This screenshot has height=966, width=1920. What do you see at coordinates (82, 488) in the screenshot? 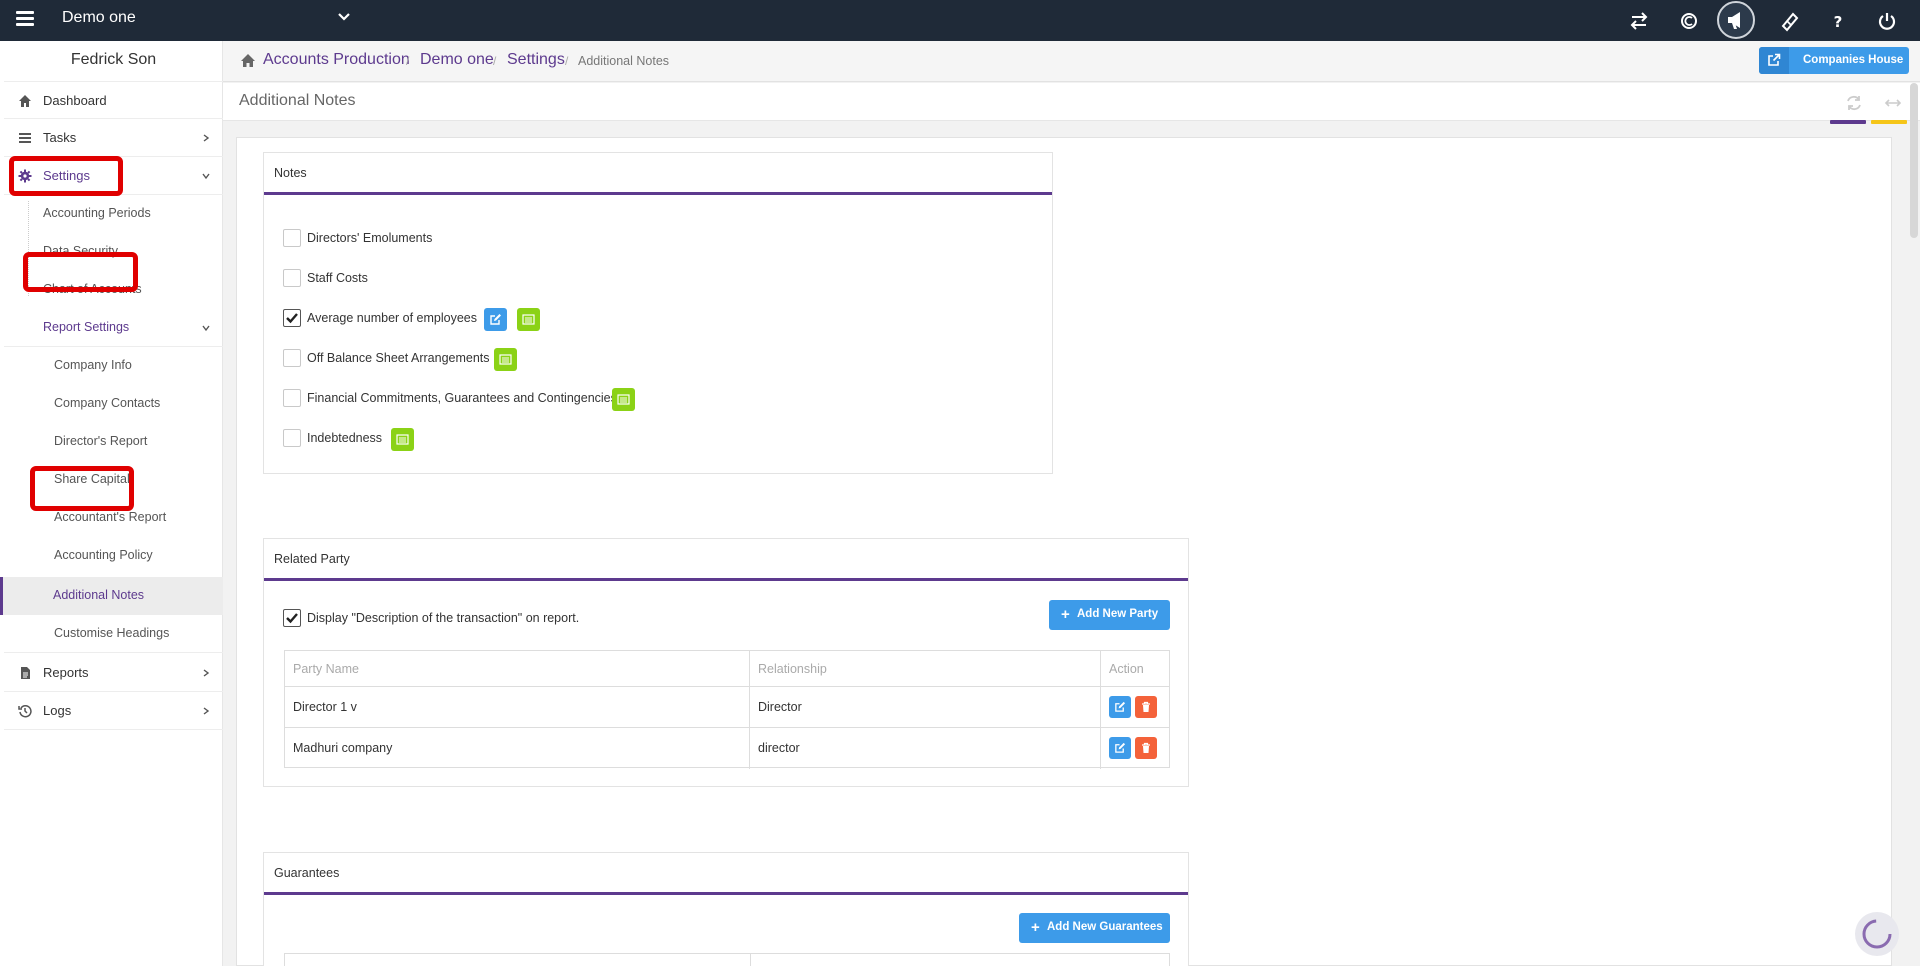
I see `highlight-box-additional-notes` at bounding box center [82, 488].